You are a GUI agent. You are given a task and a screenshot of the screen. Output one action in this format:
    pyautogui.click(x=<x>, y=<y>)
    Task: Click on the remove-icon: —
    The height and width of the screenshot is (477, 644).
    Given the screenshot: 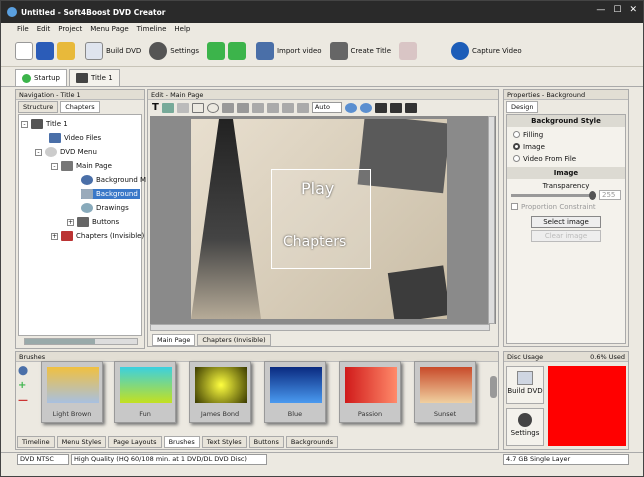 What is the action you would take?
    pyautogui.click(x=23, y=400)
    